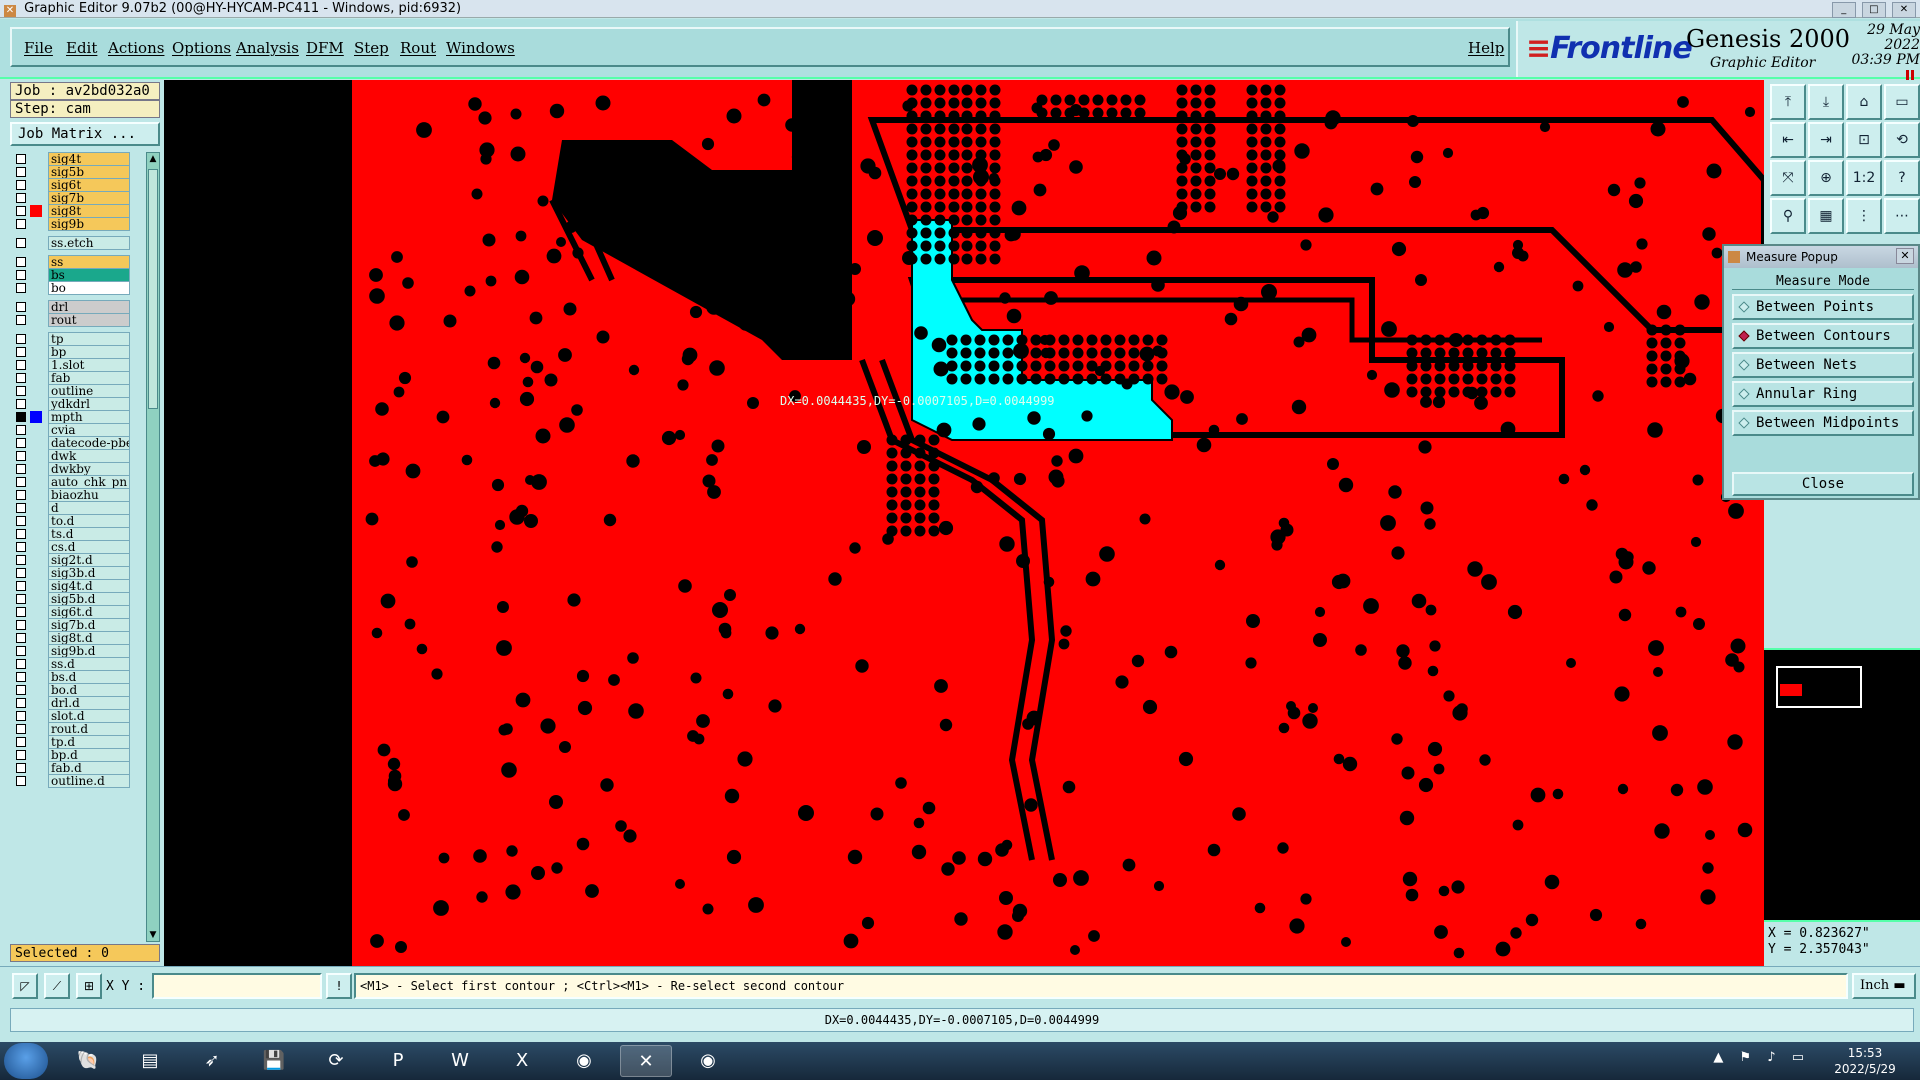 This screenshot has width=1920, height=1080. I want to click on fish-app-2-icon: ◉, so click(708, 1061).